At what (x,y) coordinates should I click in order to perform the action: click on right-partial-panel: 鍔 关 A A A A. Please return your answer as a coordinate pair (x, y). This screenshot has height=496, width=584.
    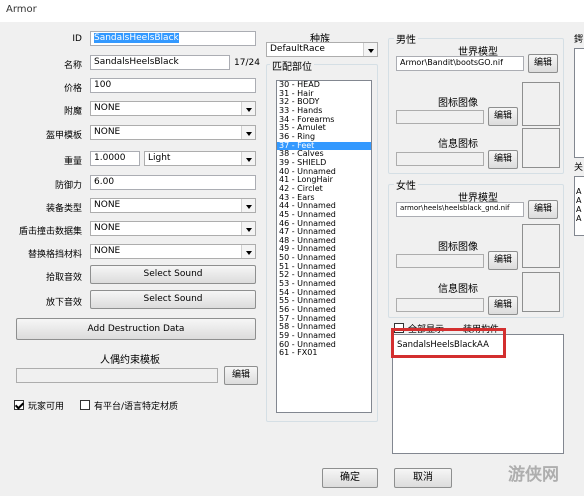
    Looking at the image, I should click on (577, 259).